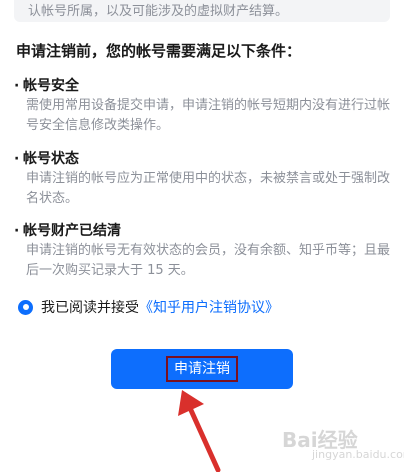  I want to click on top-notice: 认帐号所属，以及可能涉及的虚拟财产结算。, so click(202, 11).